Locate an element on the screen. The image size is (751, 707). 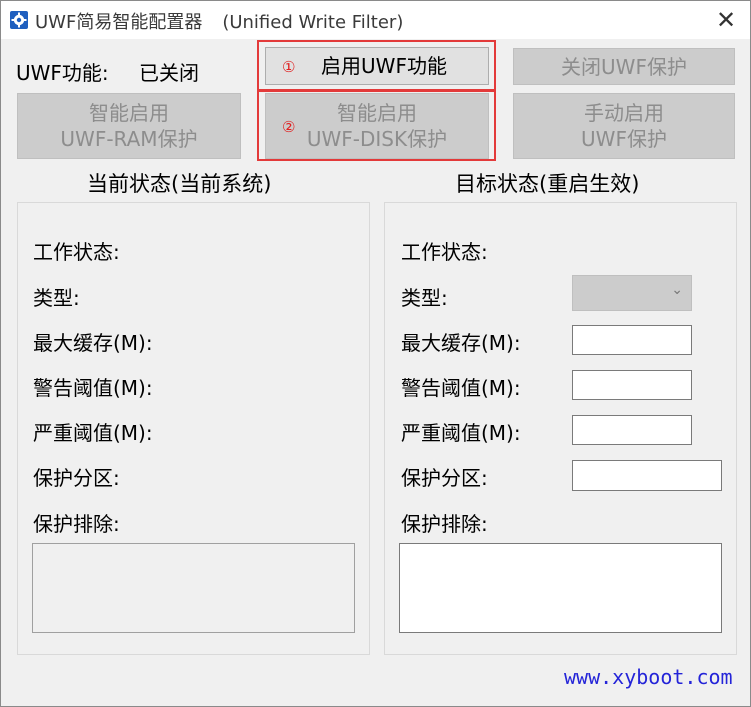
target-critical-threshold-input is located at coordinates (632, 430).